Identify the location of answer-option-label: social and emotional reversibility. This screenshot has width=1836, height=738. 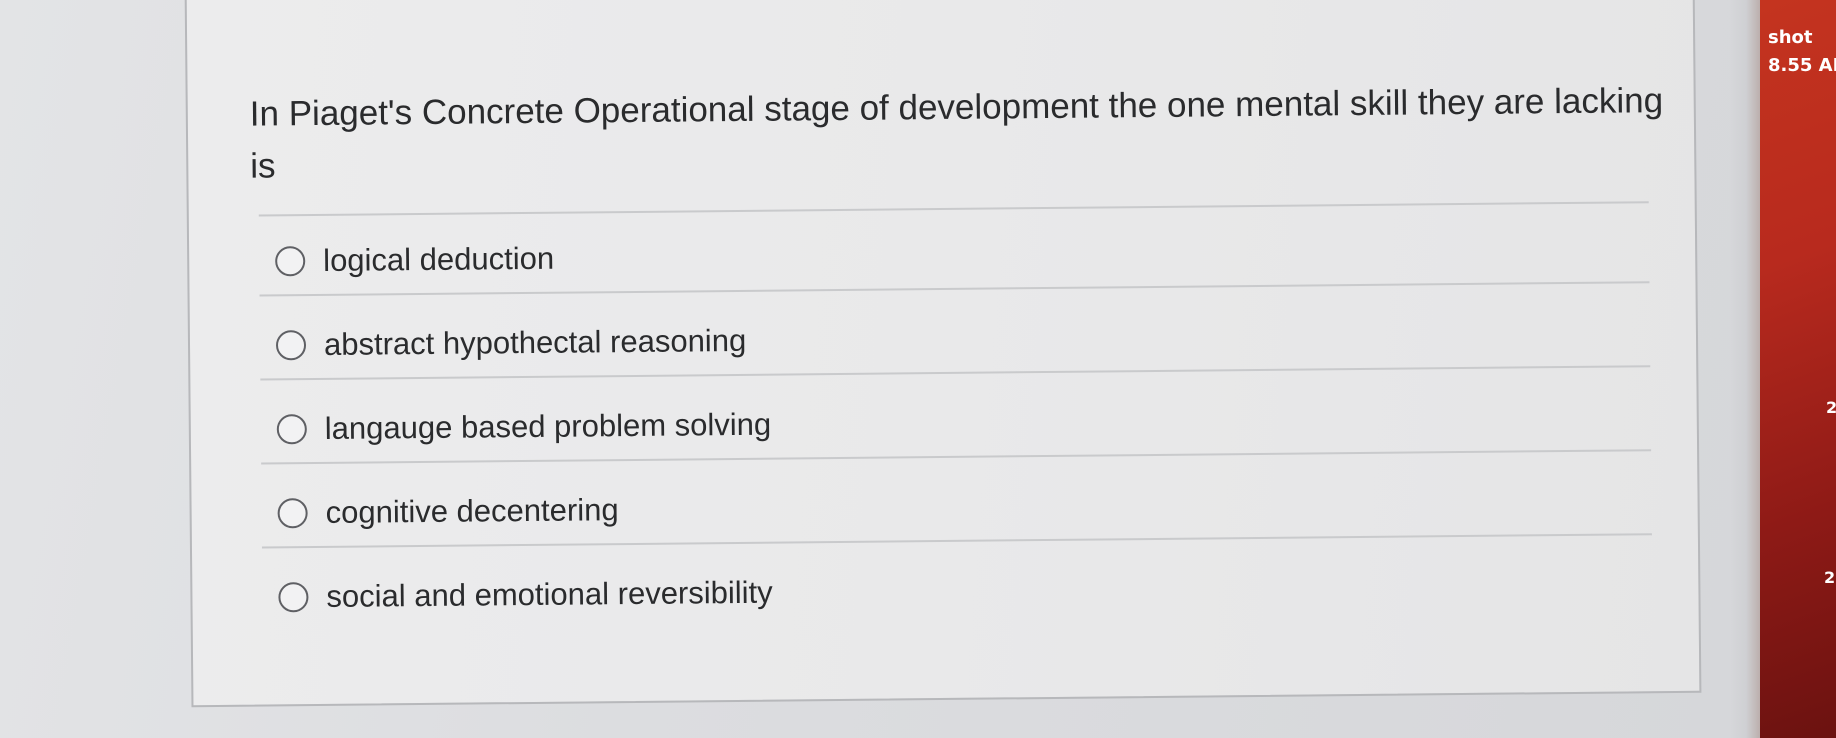
(549, 595).